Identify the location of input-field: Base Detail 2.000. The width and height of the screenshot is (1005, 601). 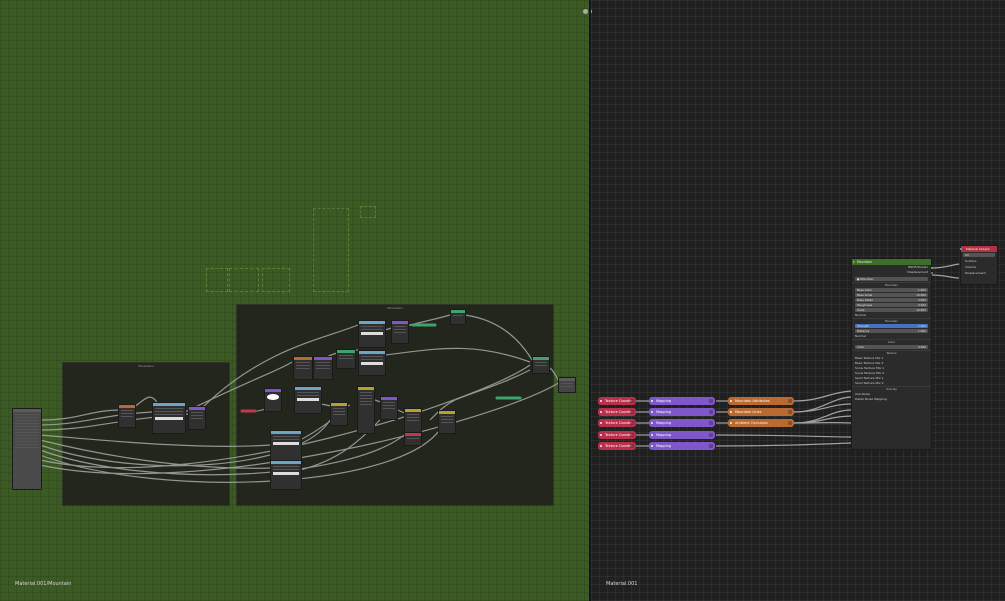
(891, 300).